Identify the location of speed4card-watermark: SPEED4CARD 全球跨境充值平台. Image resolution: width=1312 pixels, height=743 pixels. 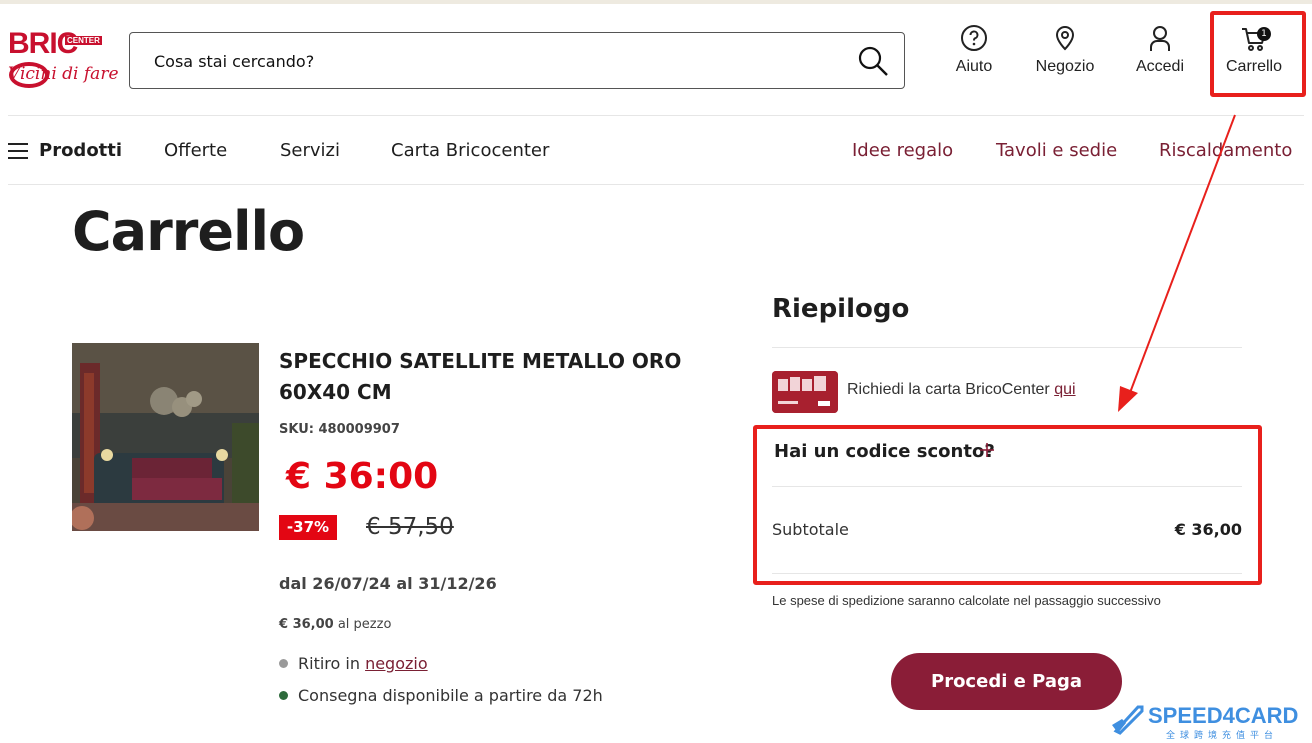
(1208, 721).